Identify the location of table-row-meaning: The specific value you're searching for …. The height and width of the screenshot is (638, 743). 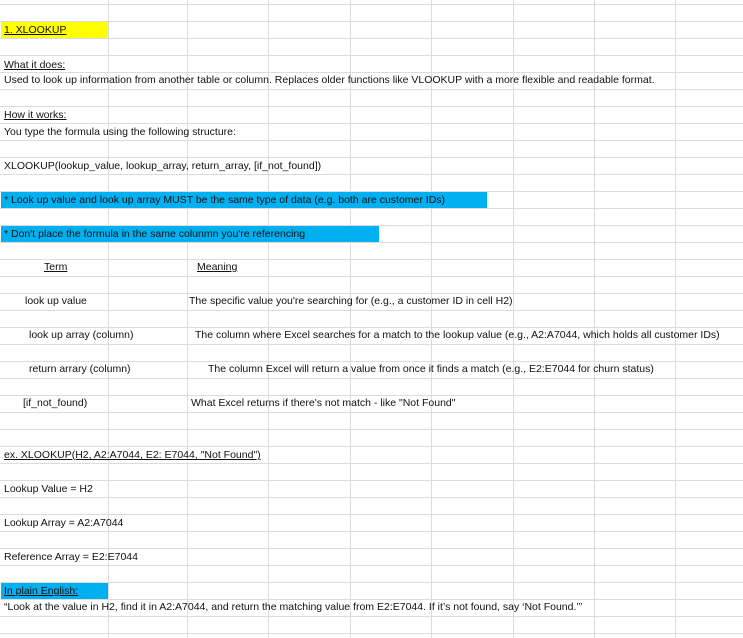
(350, 301).